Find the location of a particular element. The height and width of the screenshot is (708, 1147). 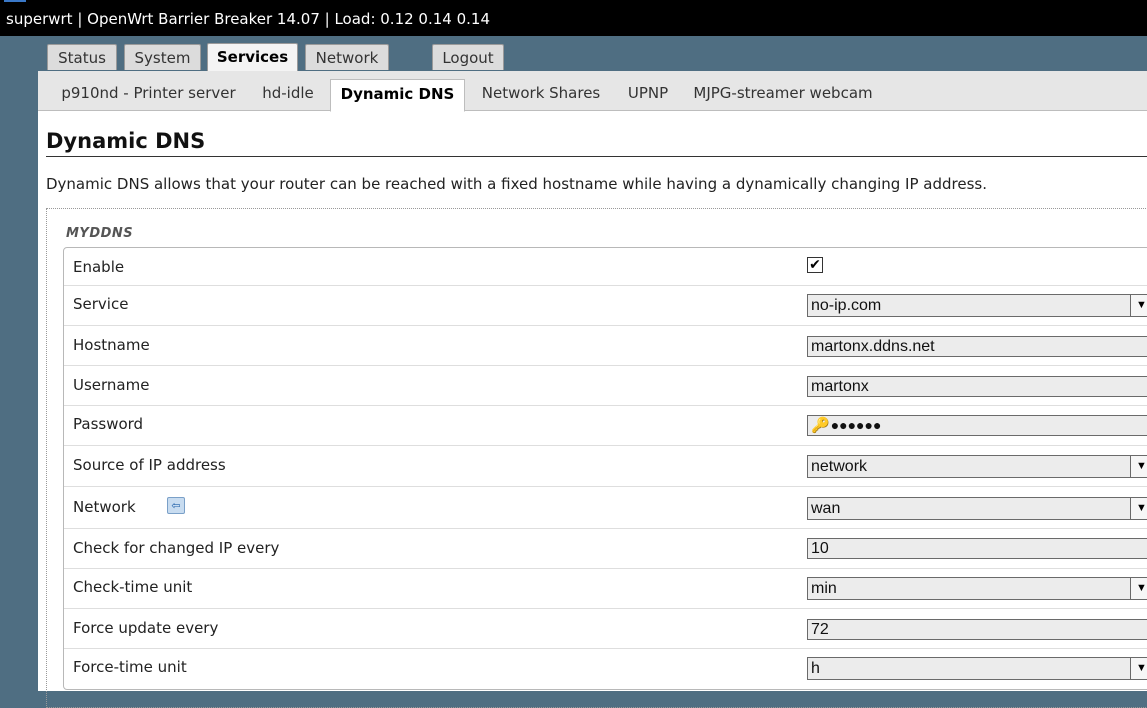

row-force-interval: Force update every 72 is located at coordinates (605, 629).